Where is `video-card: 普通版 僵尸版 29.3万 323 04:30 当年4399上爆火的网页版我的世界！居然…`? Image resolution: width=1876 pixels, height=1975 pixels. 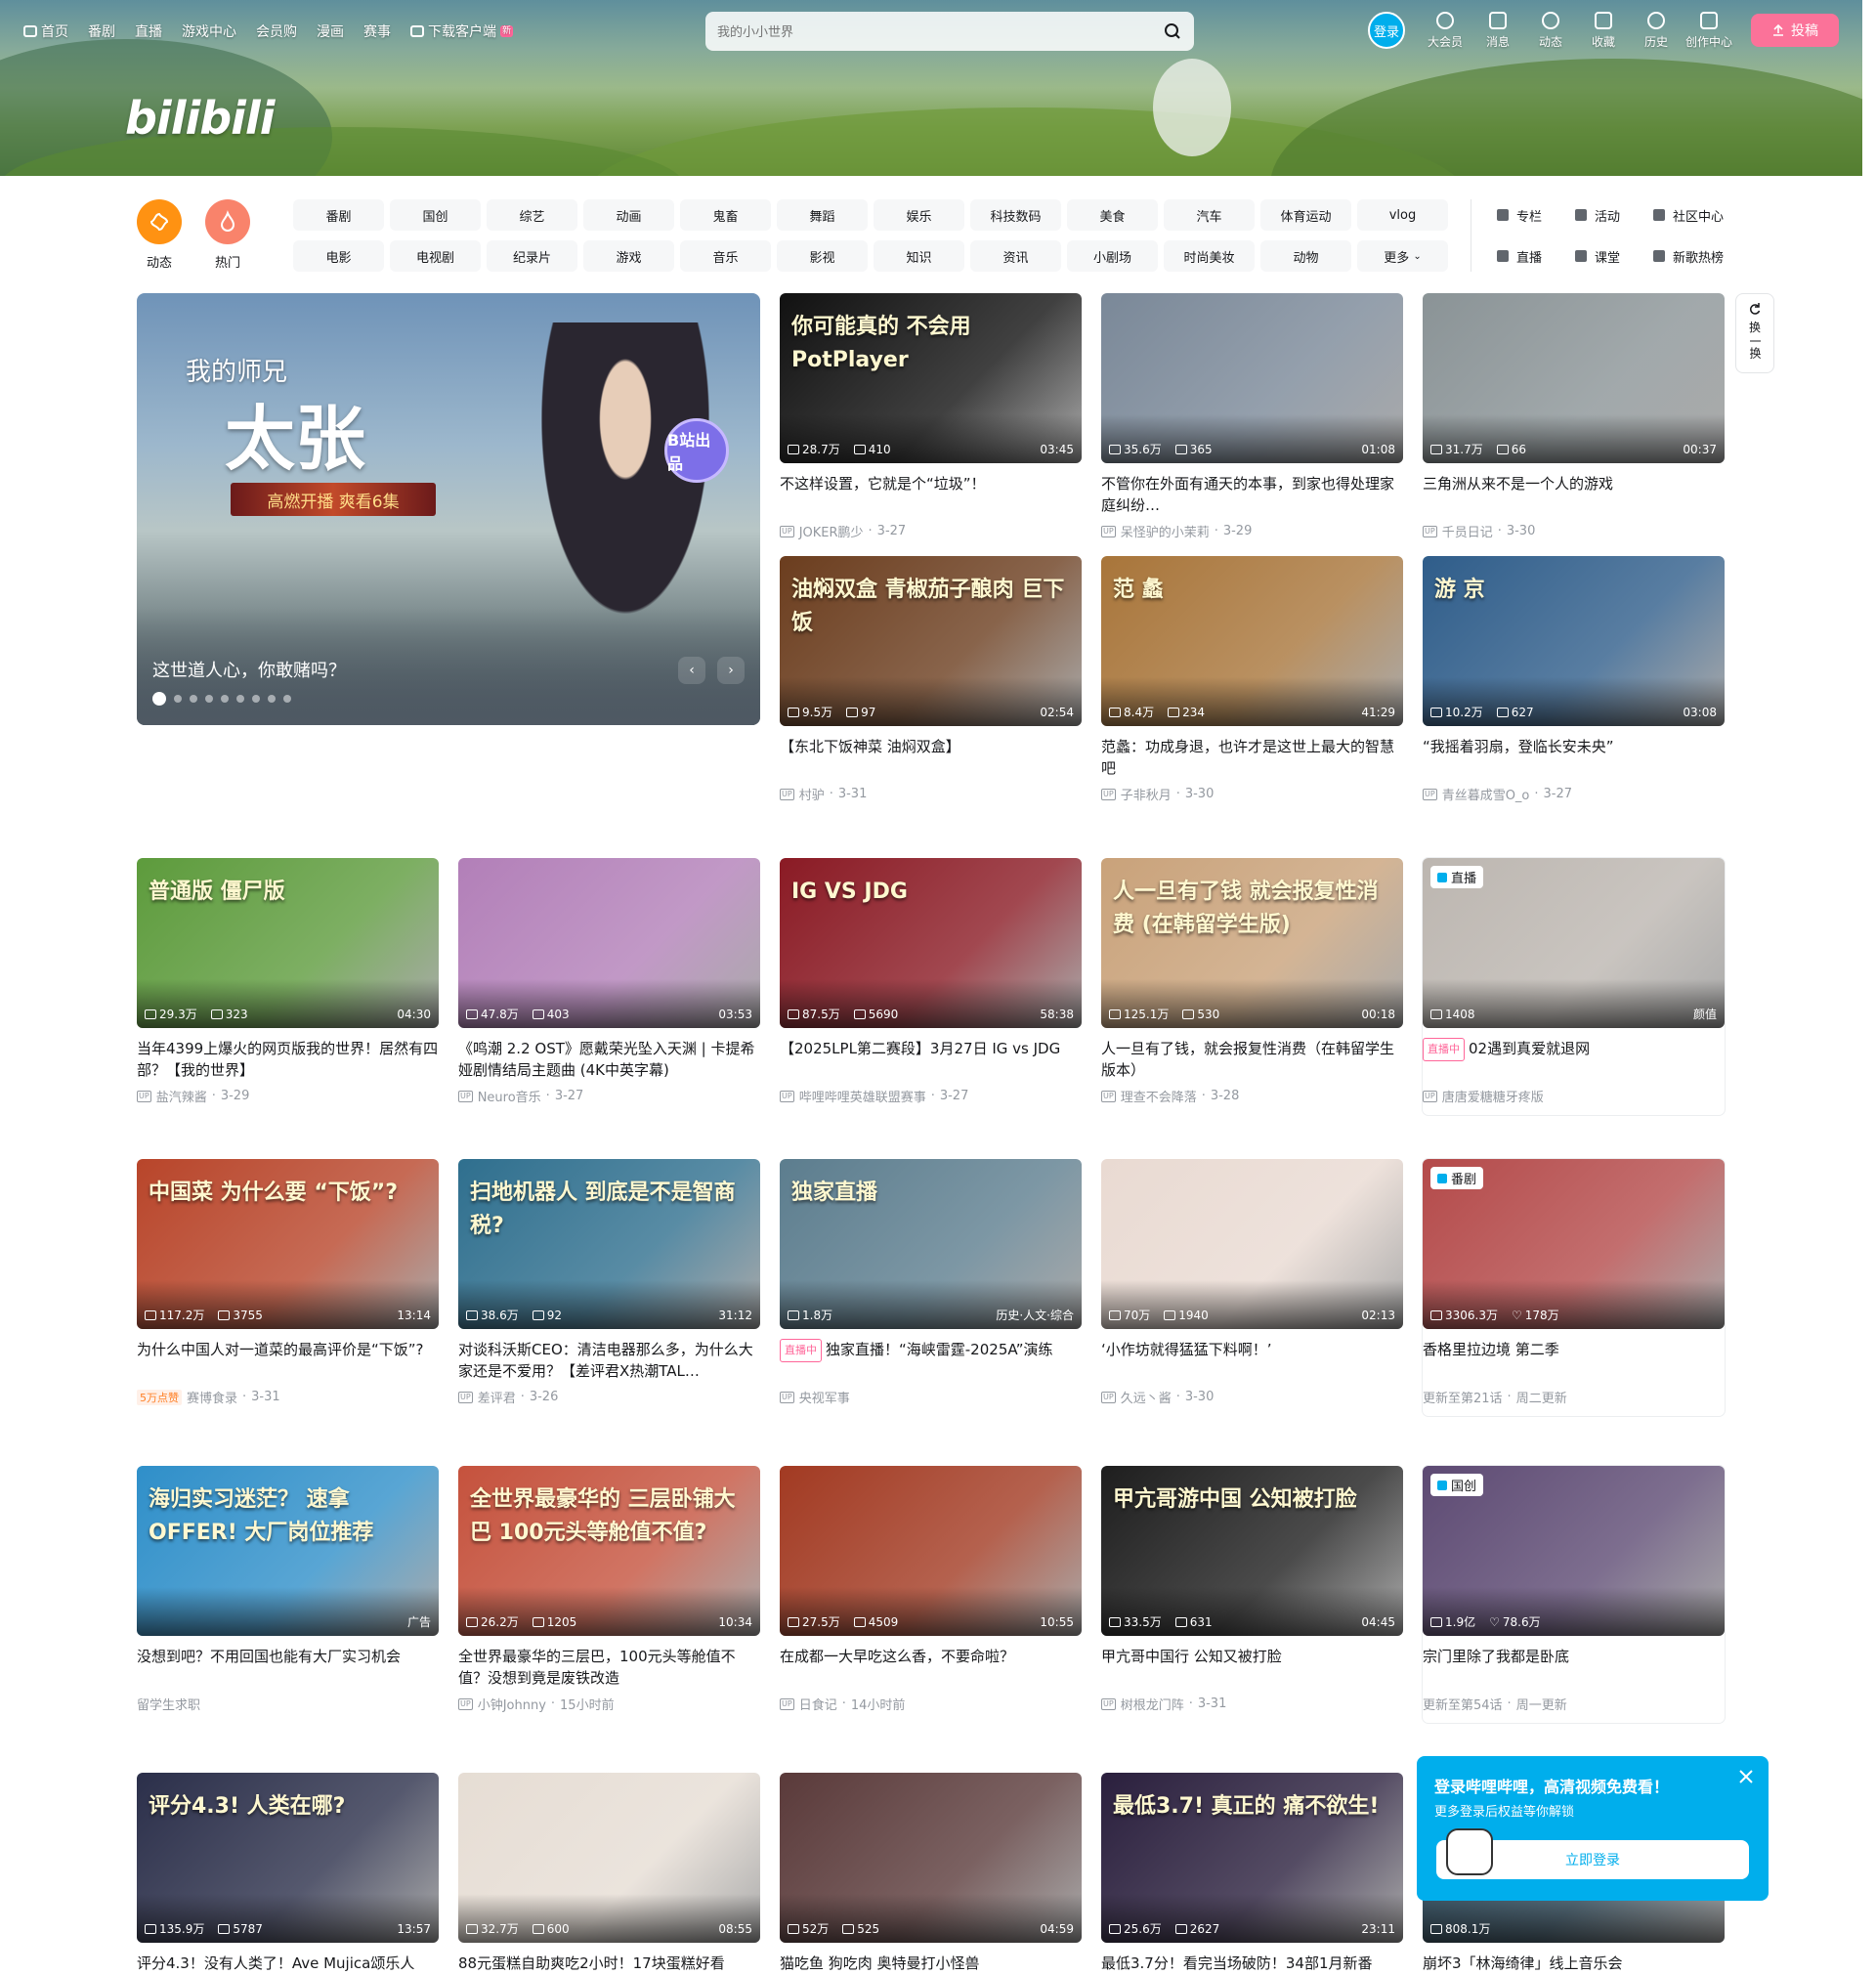 video-card: 普通版 僵尸版 29.3万 323 04:30 当年4399上爆火的网页版我的世界！居然… is located at coordinates (288, 982).